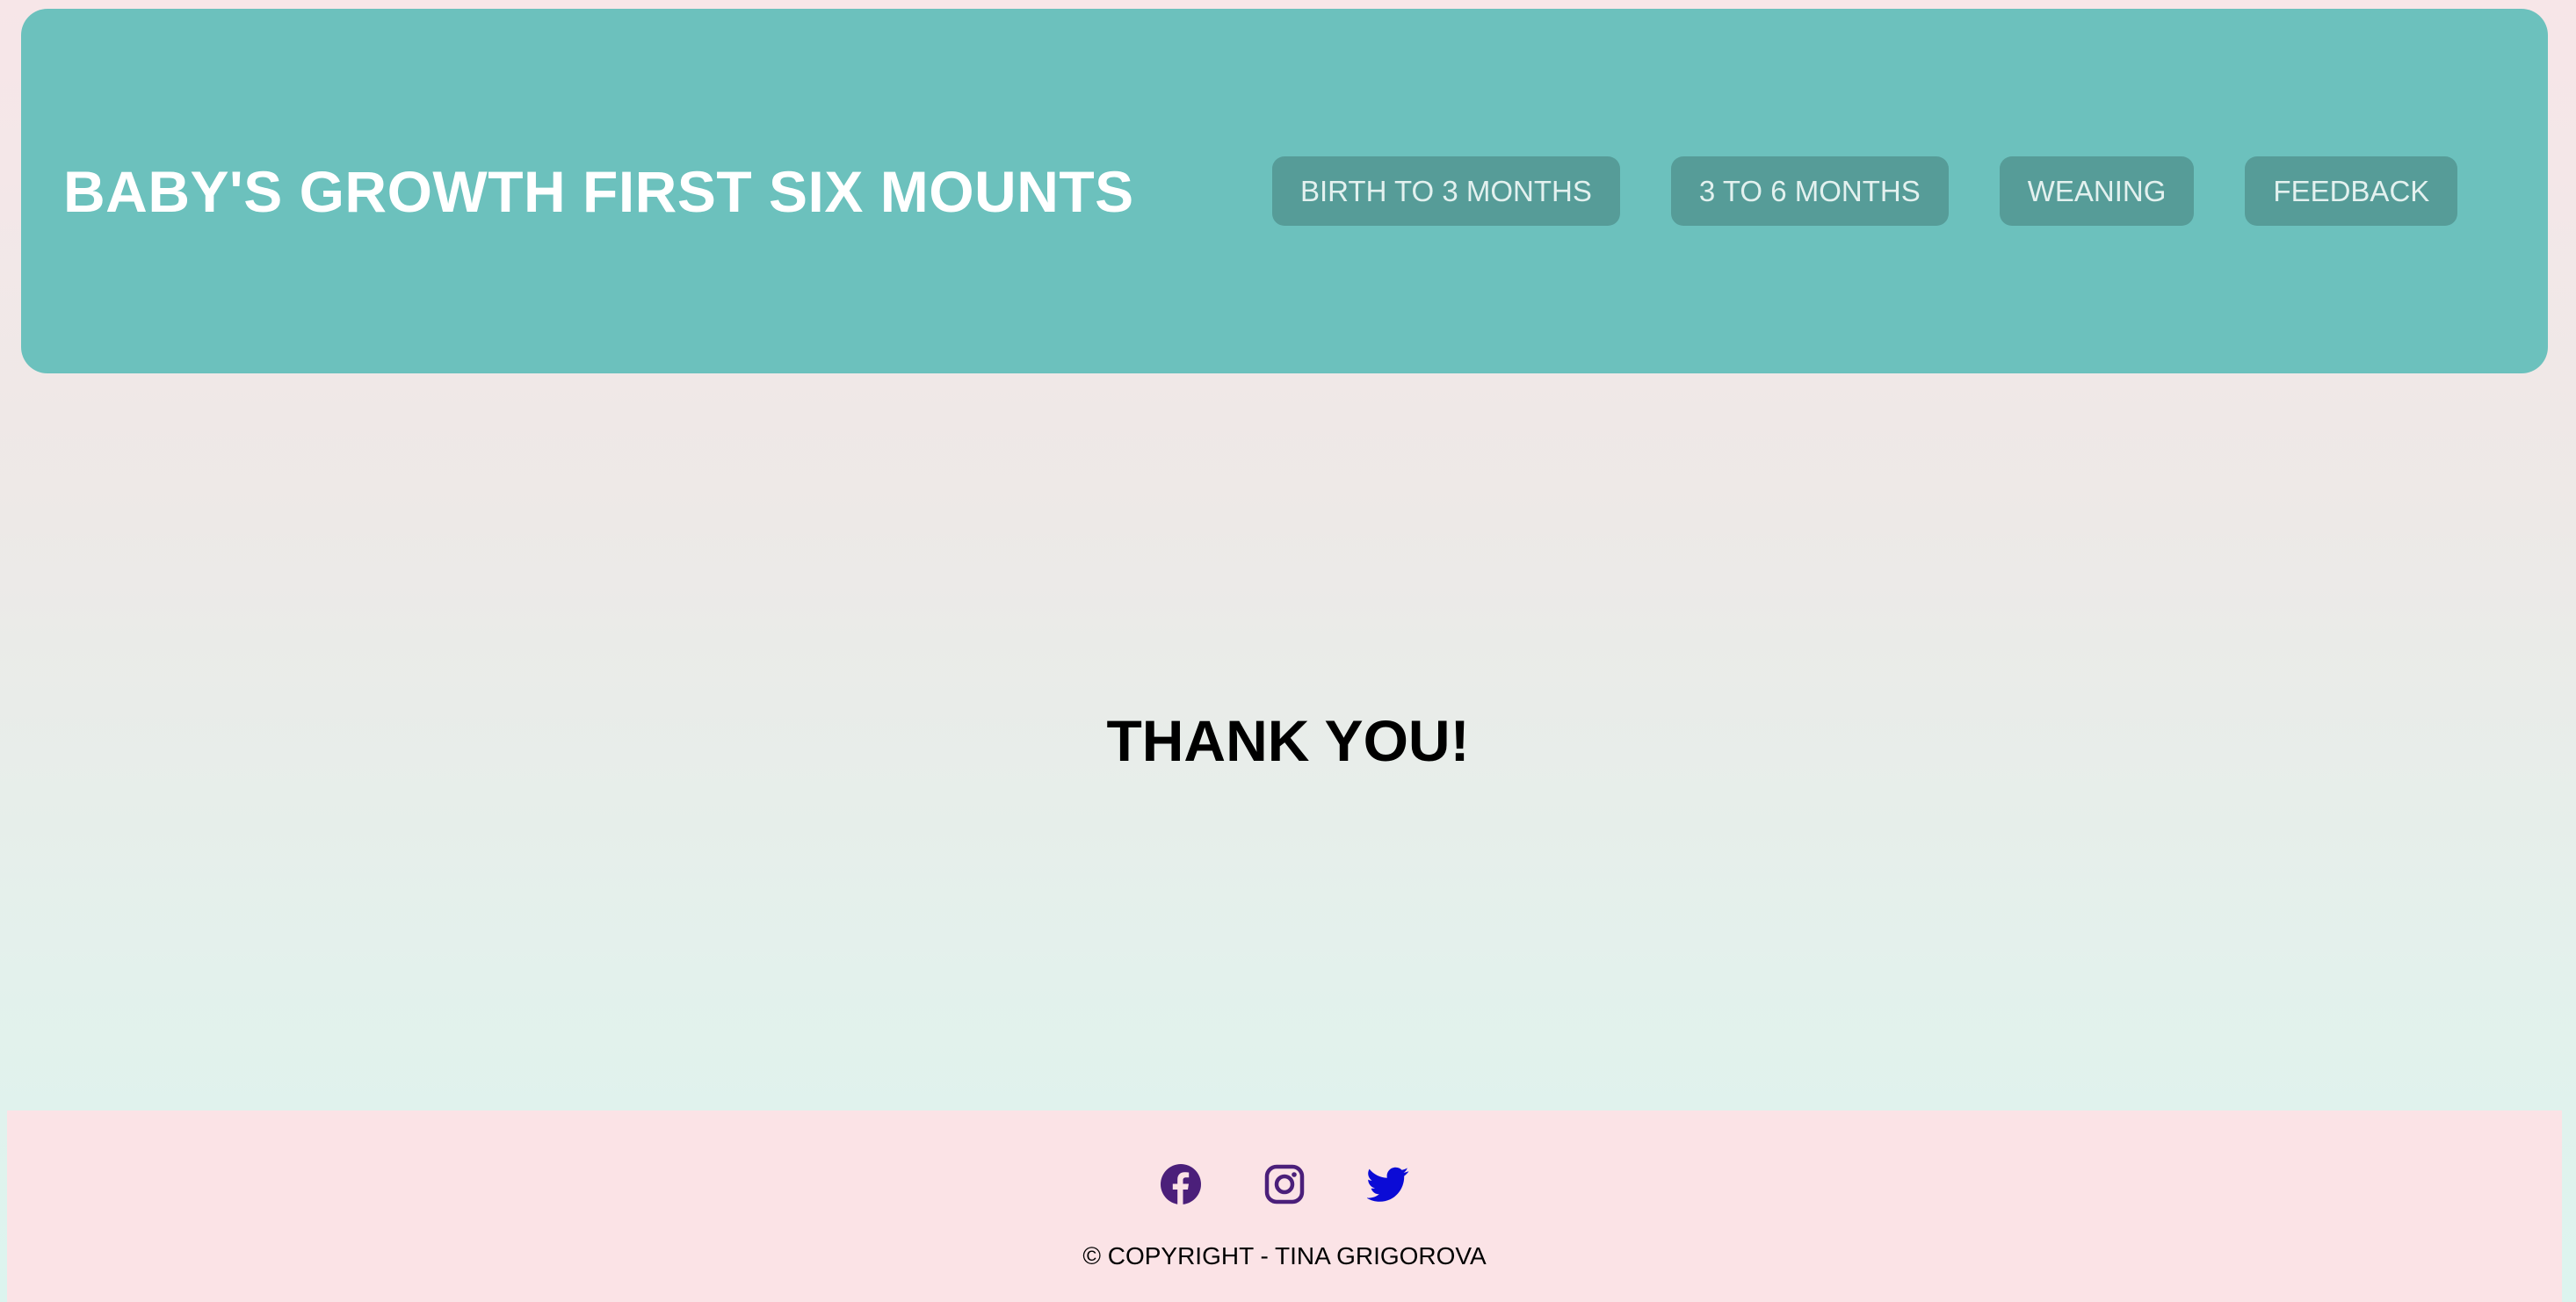  Describe the element at coordinates (1284, 1206) in the screenshot. I see `site-footer: © COPYRIGHT - TINA GRIGOROVA` at that location.